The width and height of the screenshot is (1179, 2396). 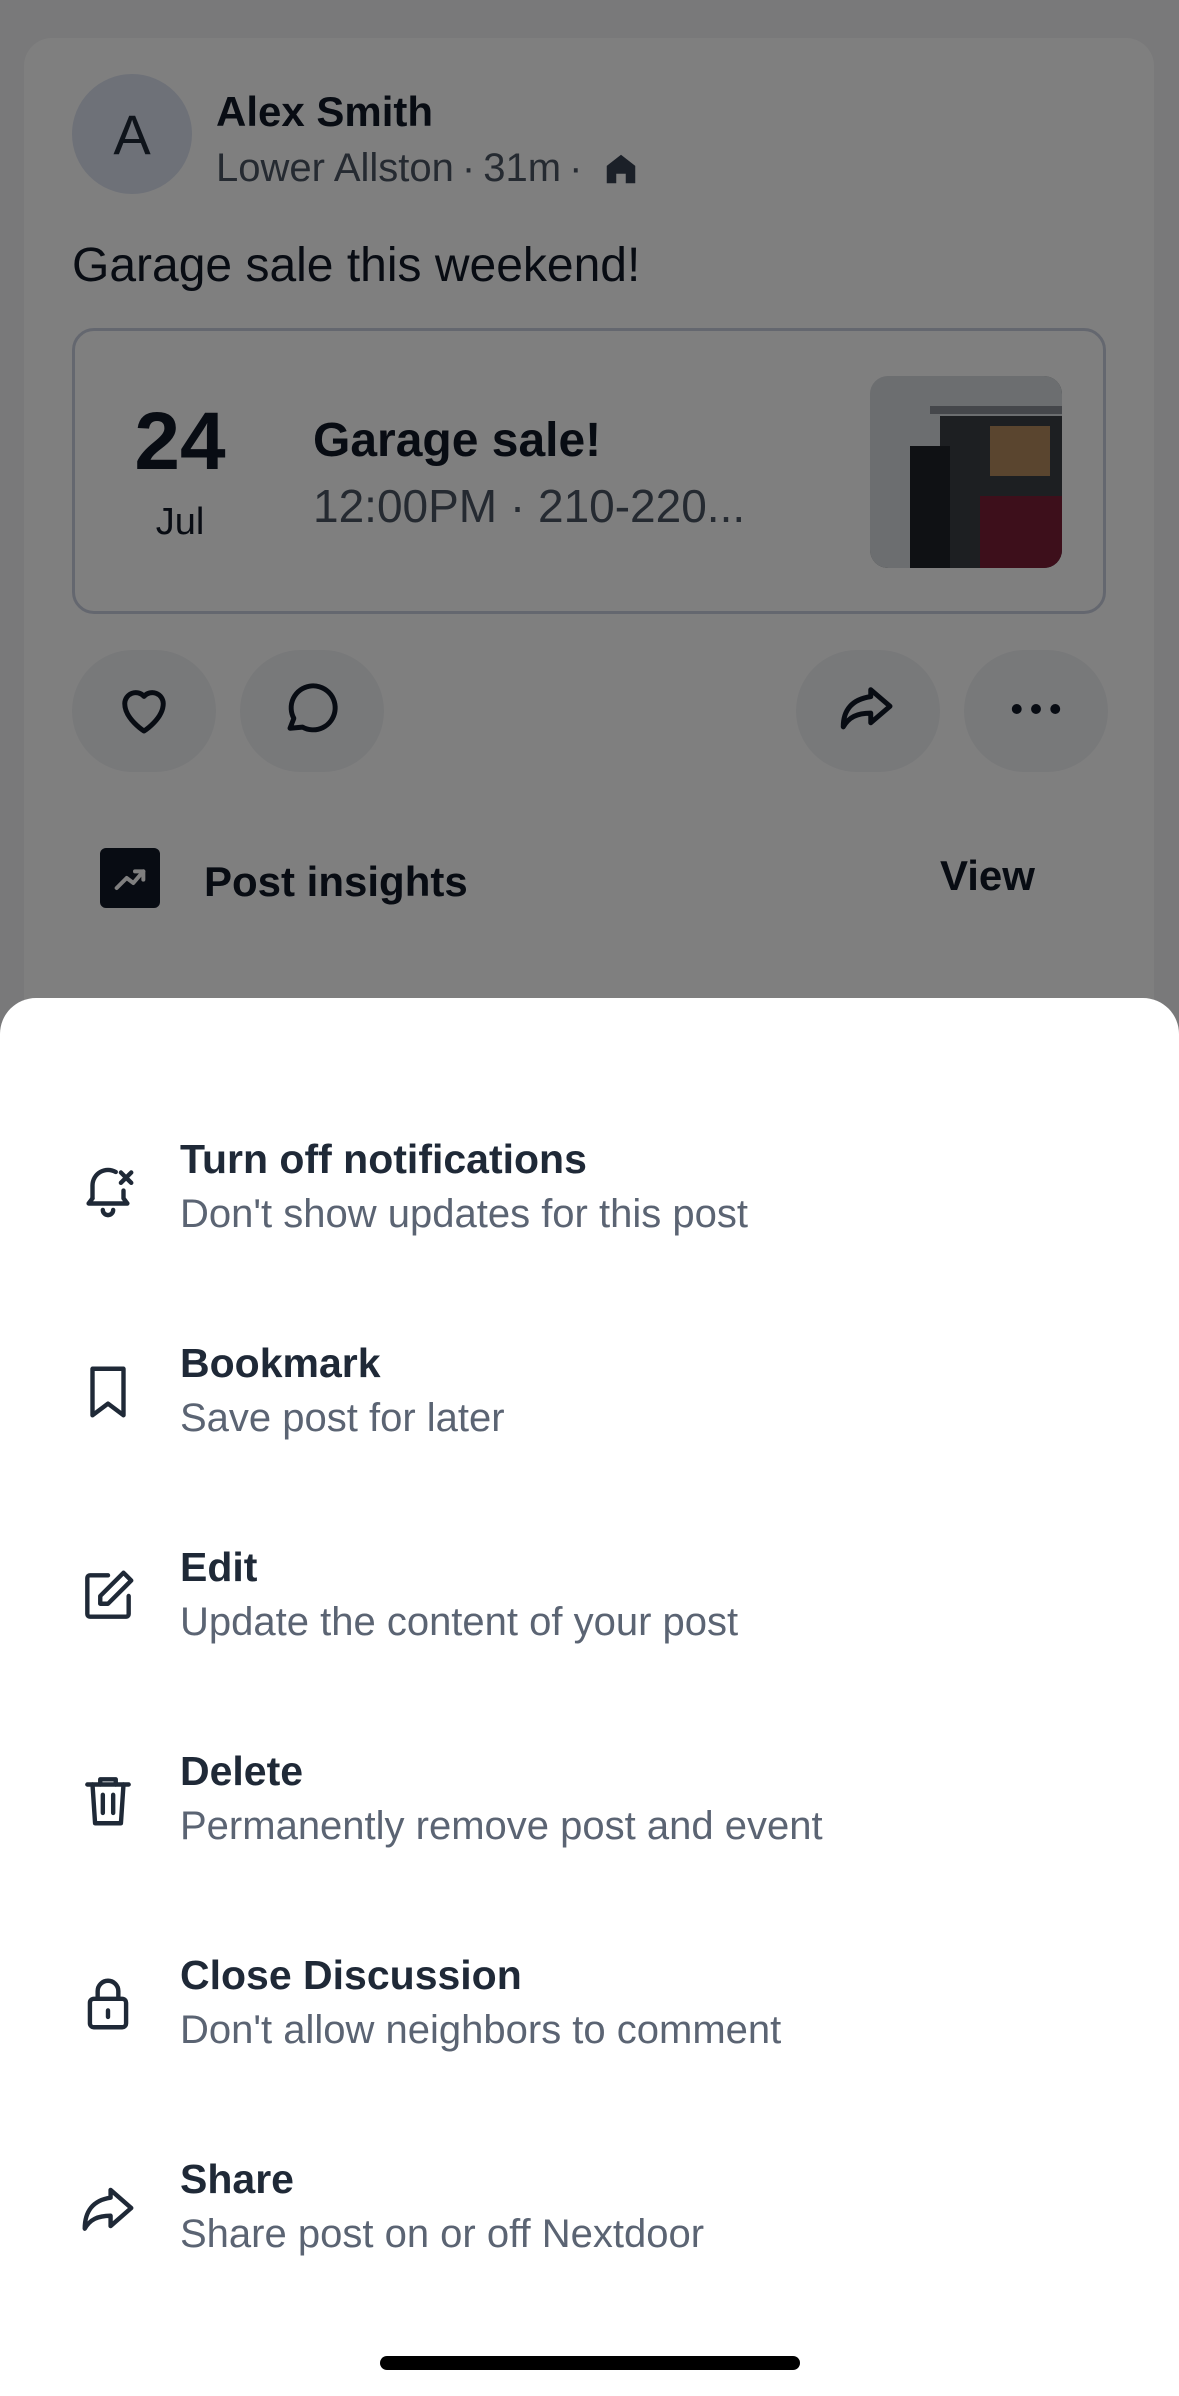 What do you see at coordinates (242, 1771) in the screenshot?
I see `menu-item-title: Delete` at bounding box center [242, 1771].